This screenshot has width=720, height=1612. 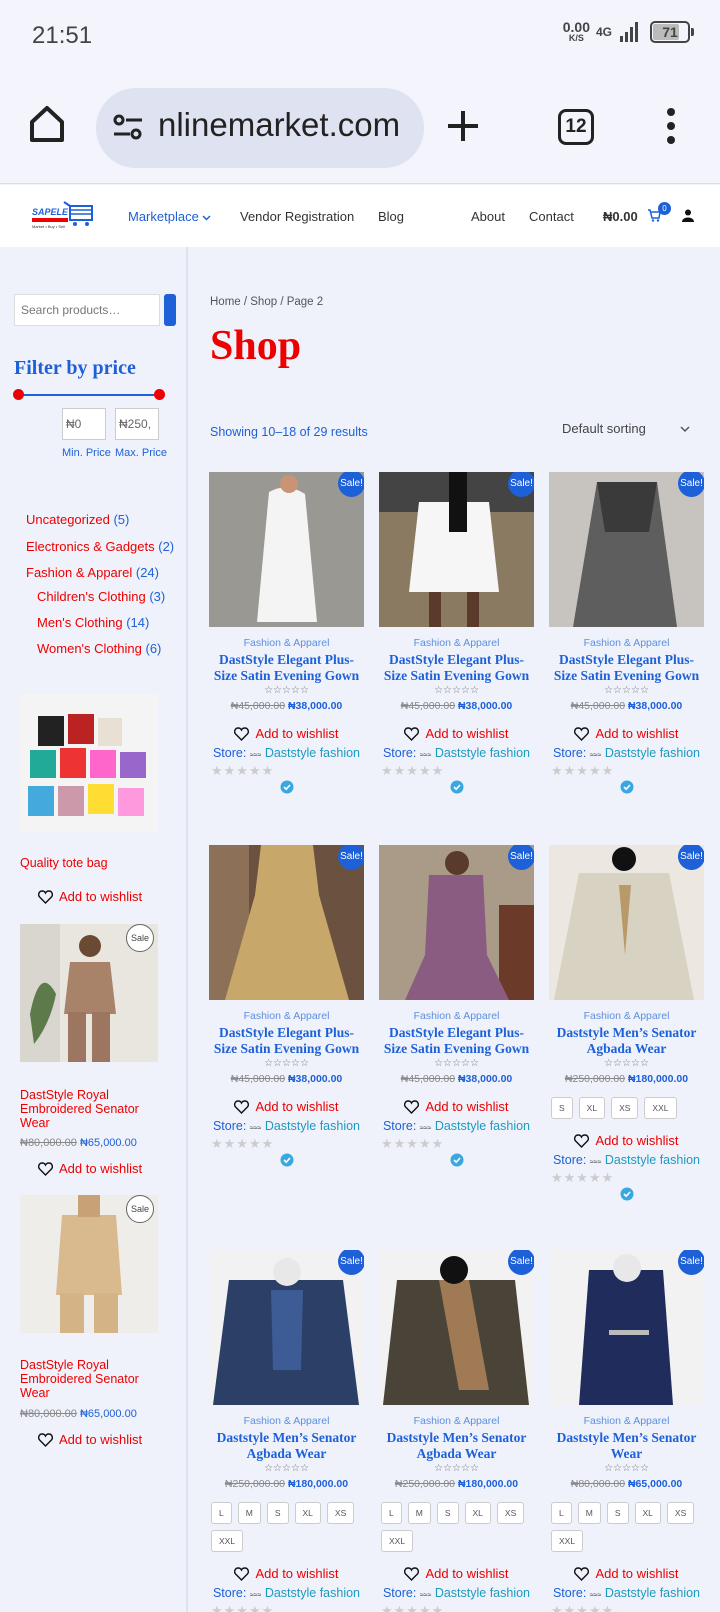 I want to click on new-tab-icon, so click(x=463, y=126).